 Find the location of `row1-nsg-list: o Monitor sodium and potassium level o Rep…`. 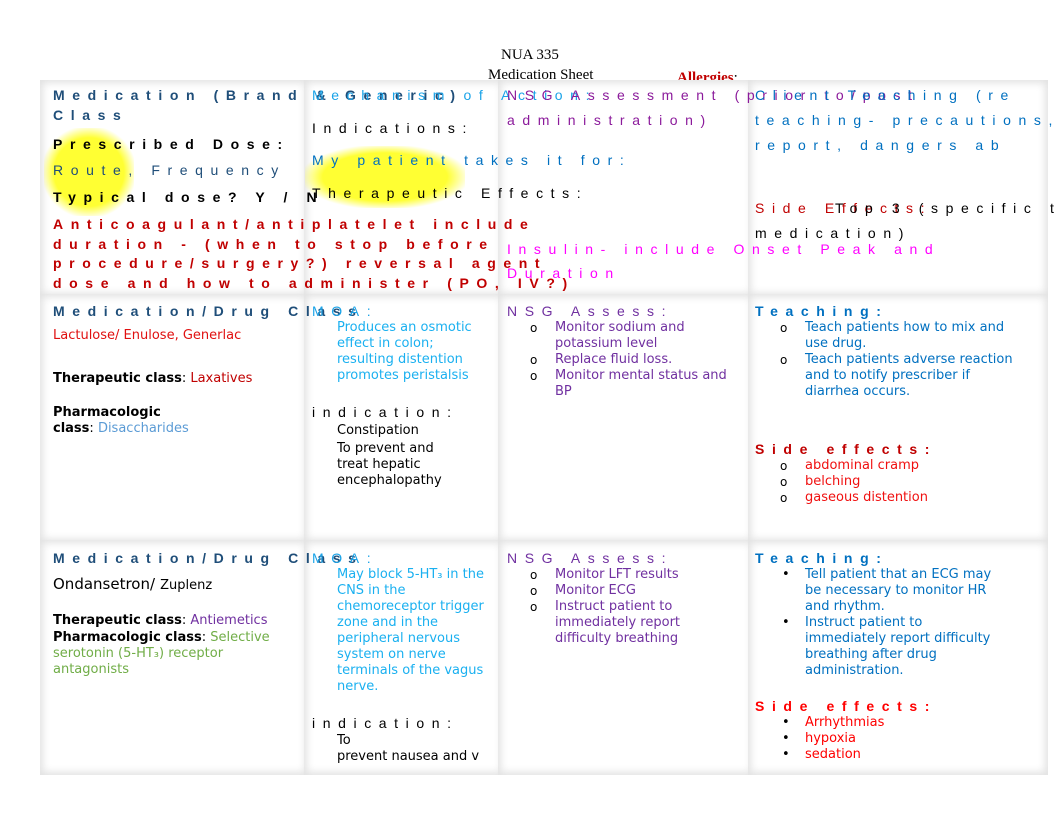

row1-nsg-list: o Monitor sodium and potassium level o Rep… is located at coordinates (635, 360).